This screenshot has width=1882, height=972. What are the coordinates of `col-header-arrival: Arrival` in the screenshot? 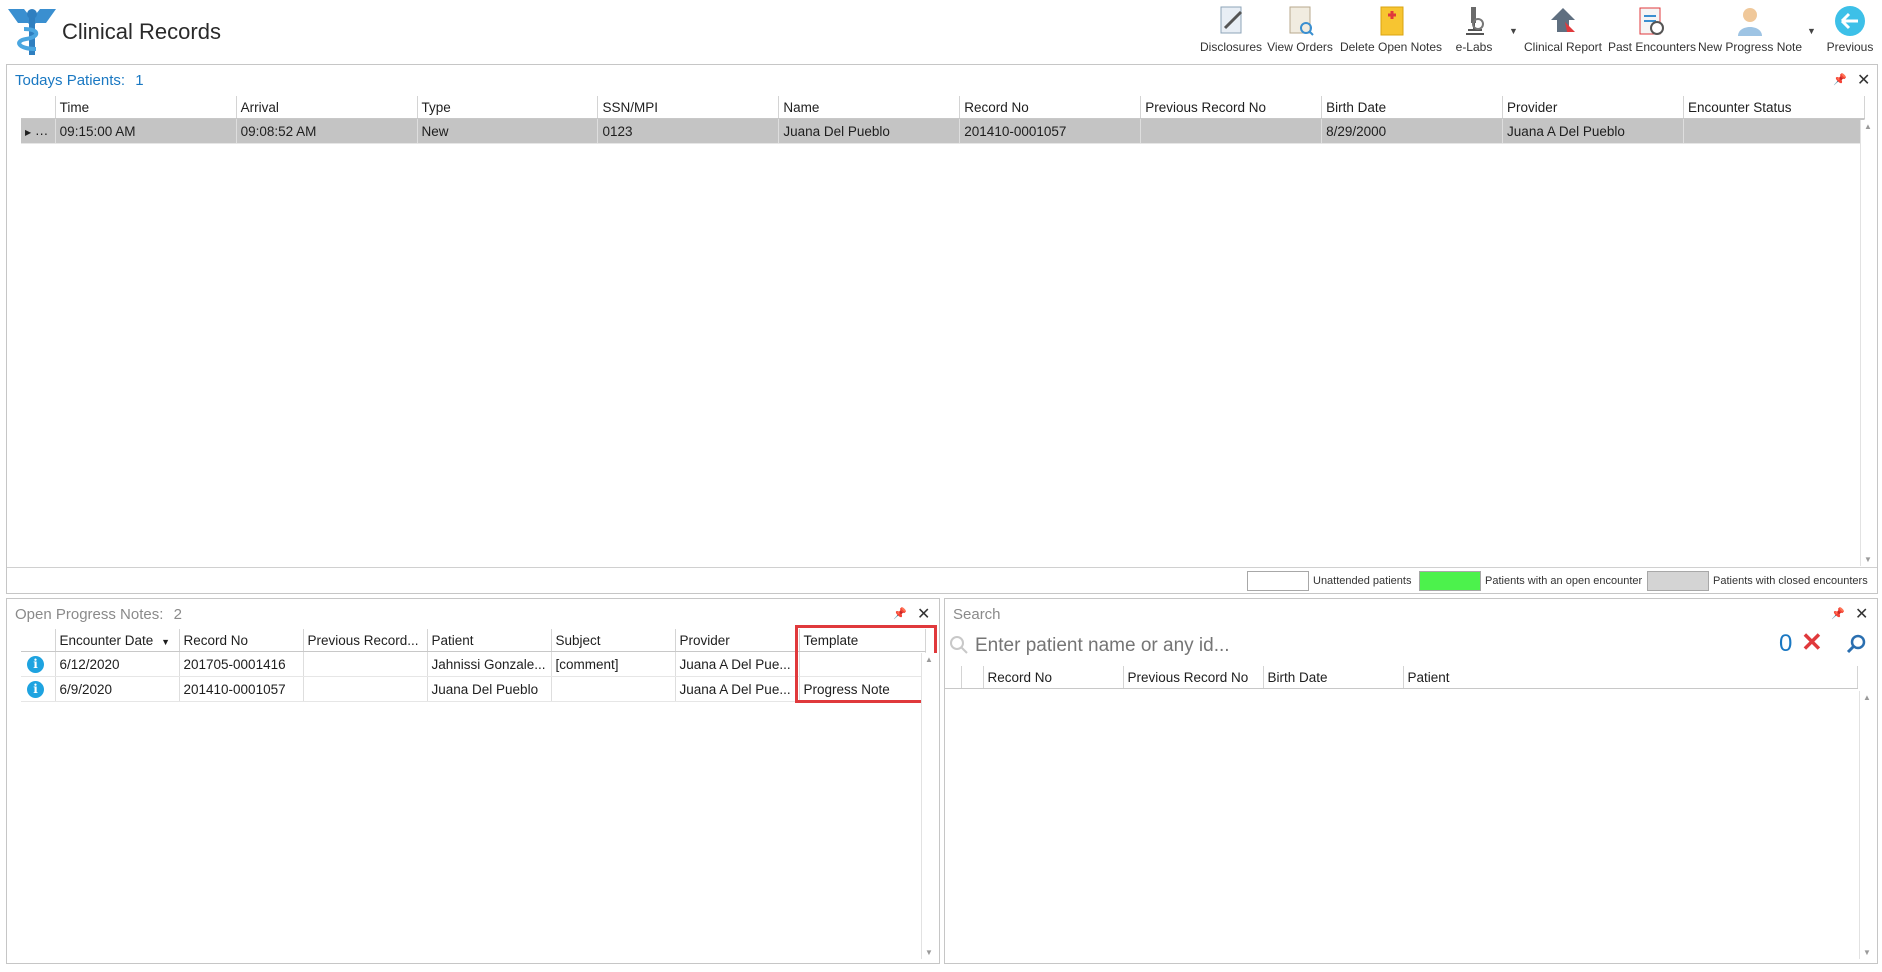 It's located at (327, 107).